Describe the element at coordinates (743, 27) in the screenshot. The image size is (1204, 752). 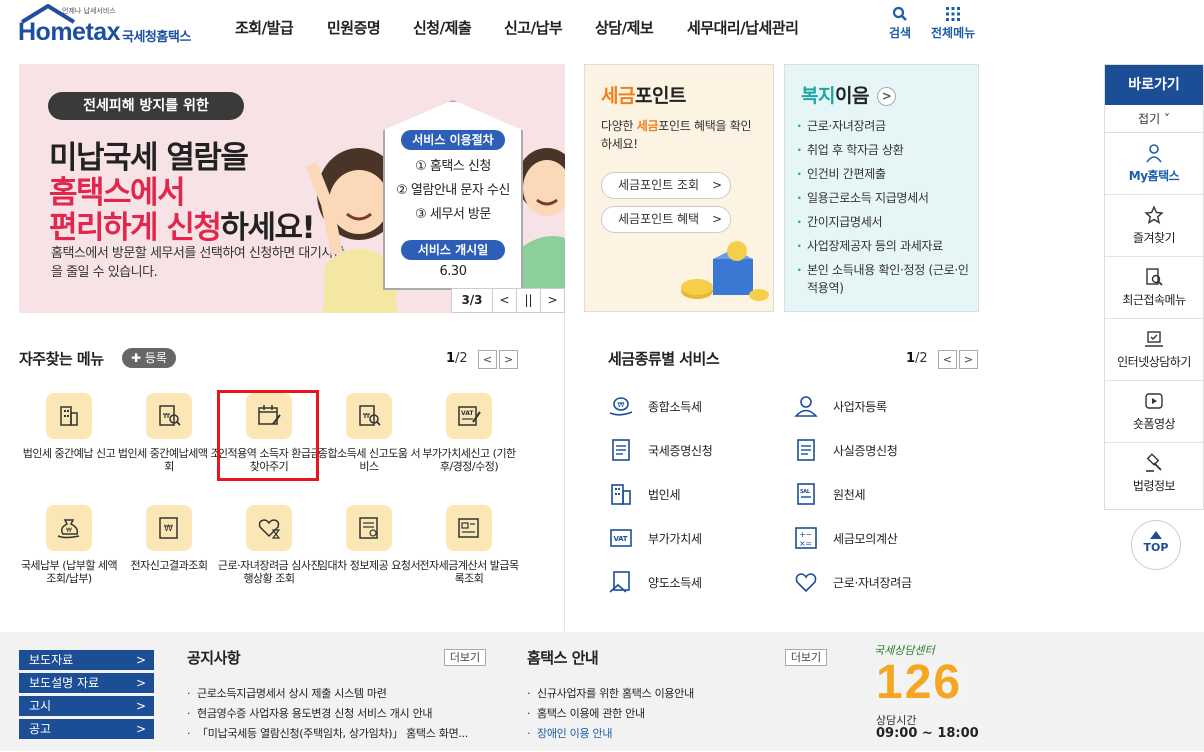
I see `nav-tax-agent: 세무대리/납세관리` at that location.